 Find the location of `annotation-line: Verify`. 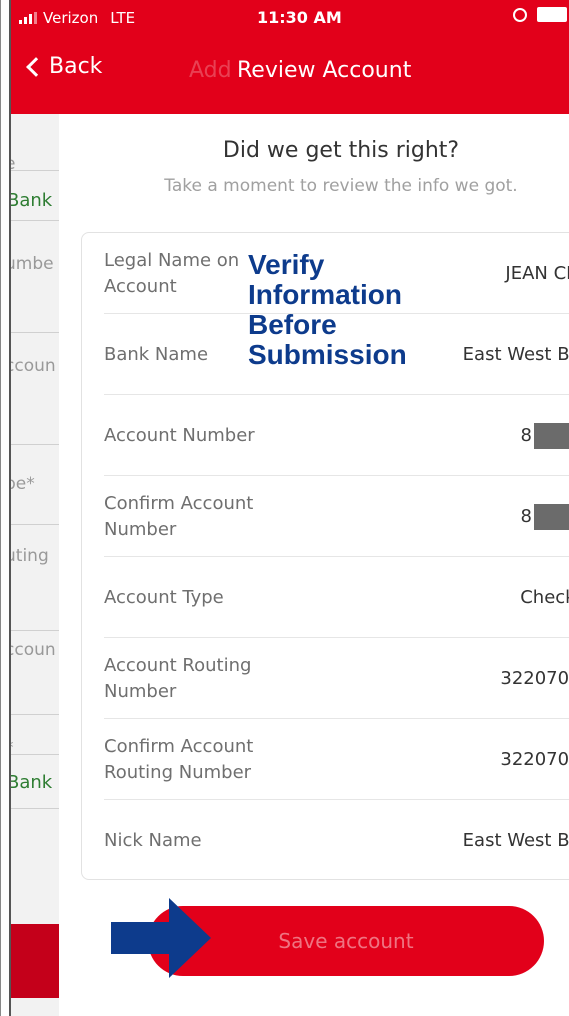

annotation-line: Verify is located at coordinates (286, 264).